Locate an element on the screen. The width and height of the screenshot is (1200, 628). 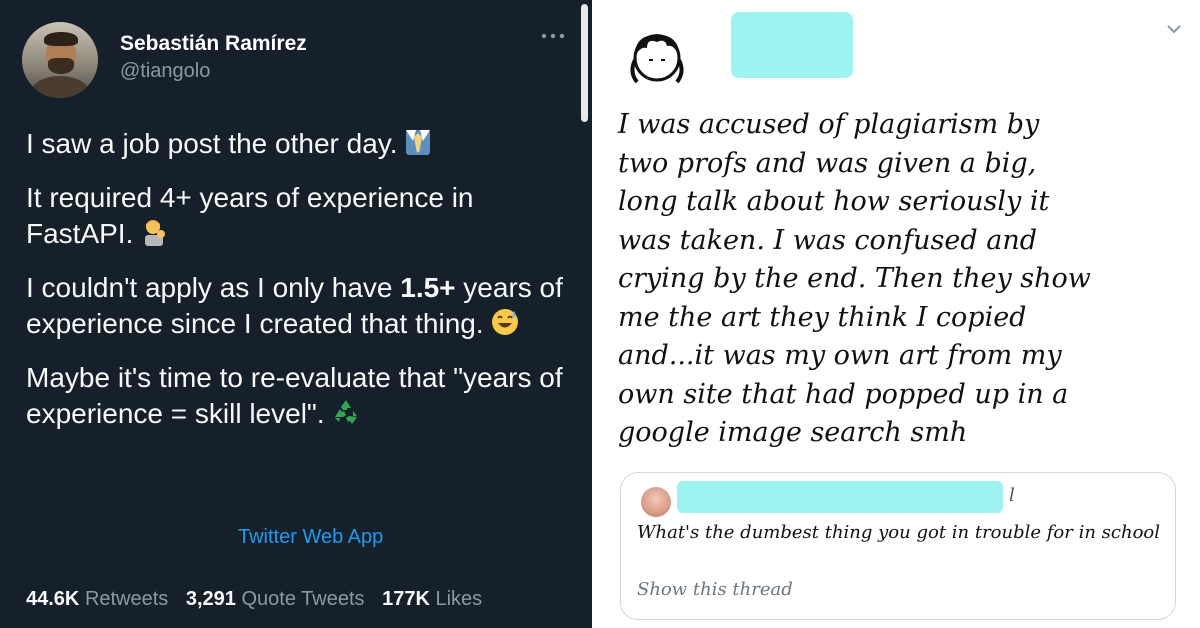
quote-tweets-label: Quote Tweets is located at coordinates (303, 599).